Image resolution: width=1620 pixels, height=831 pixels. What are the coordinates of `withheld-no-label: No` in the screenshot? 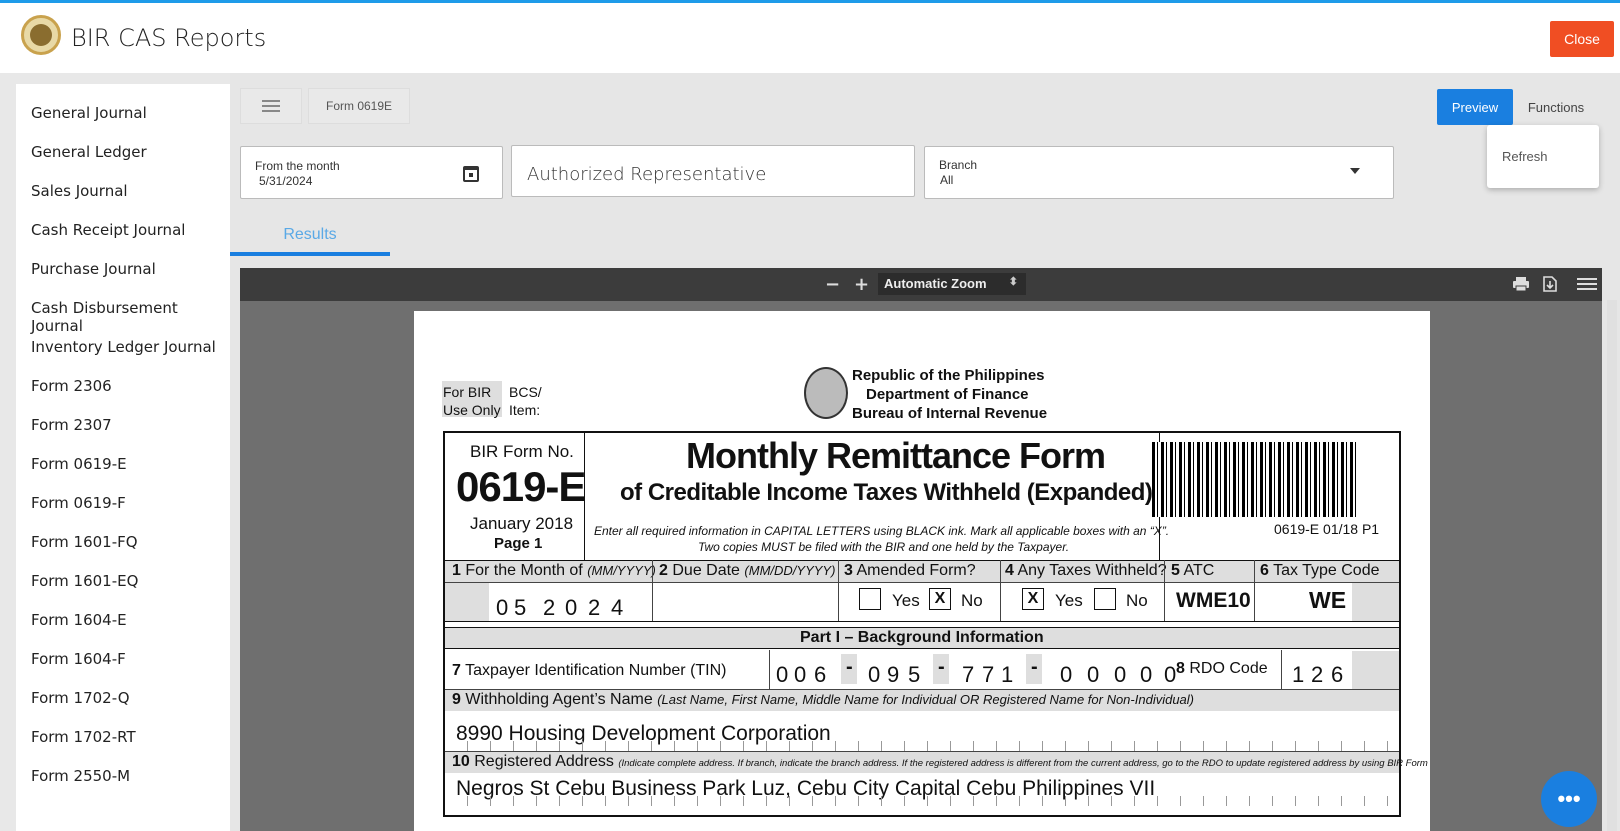 It's located at (1137, 600).